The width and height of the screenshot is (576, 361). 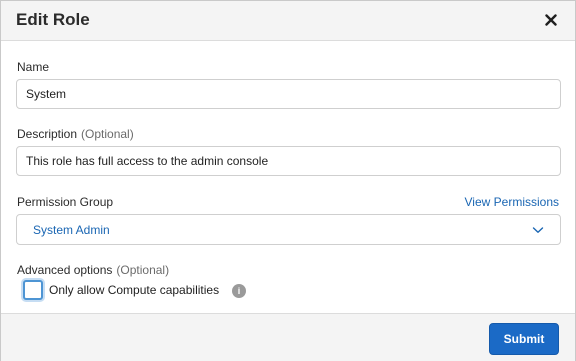 What do you see at coordinates (143, 270) in the screenshot?
I see `advanced-optional-text: (Optional)` at bounding box center [143, 270].